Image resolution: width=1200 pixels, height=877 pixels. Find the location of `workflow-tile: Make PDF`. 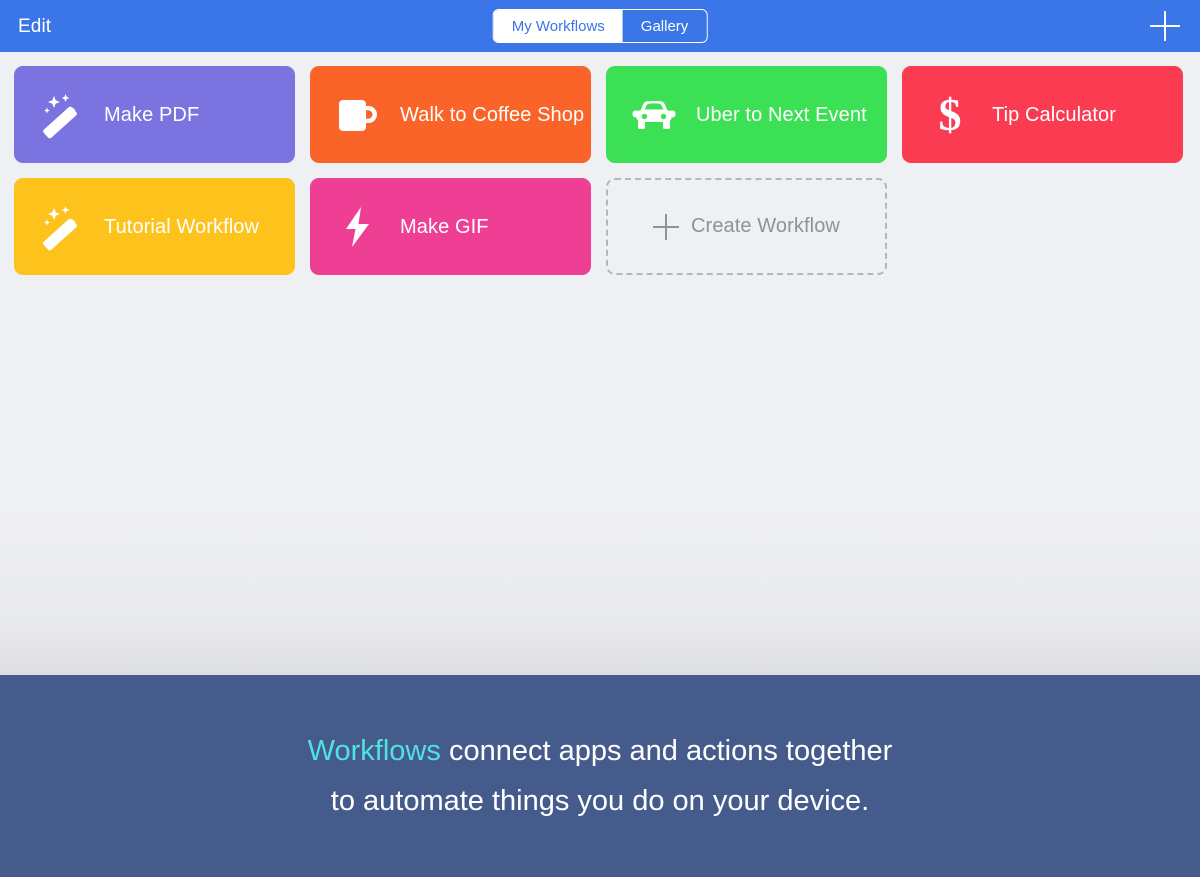

workflow-tile: Make PDF is located at coordinates (154, 114).